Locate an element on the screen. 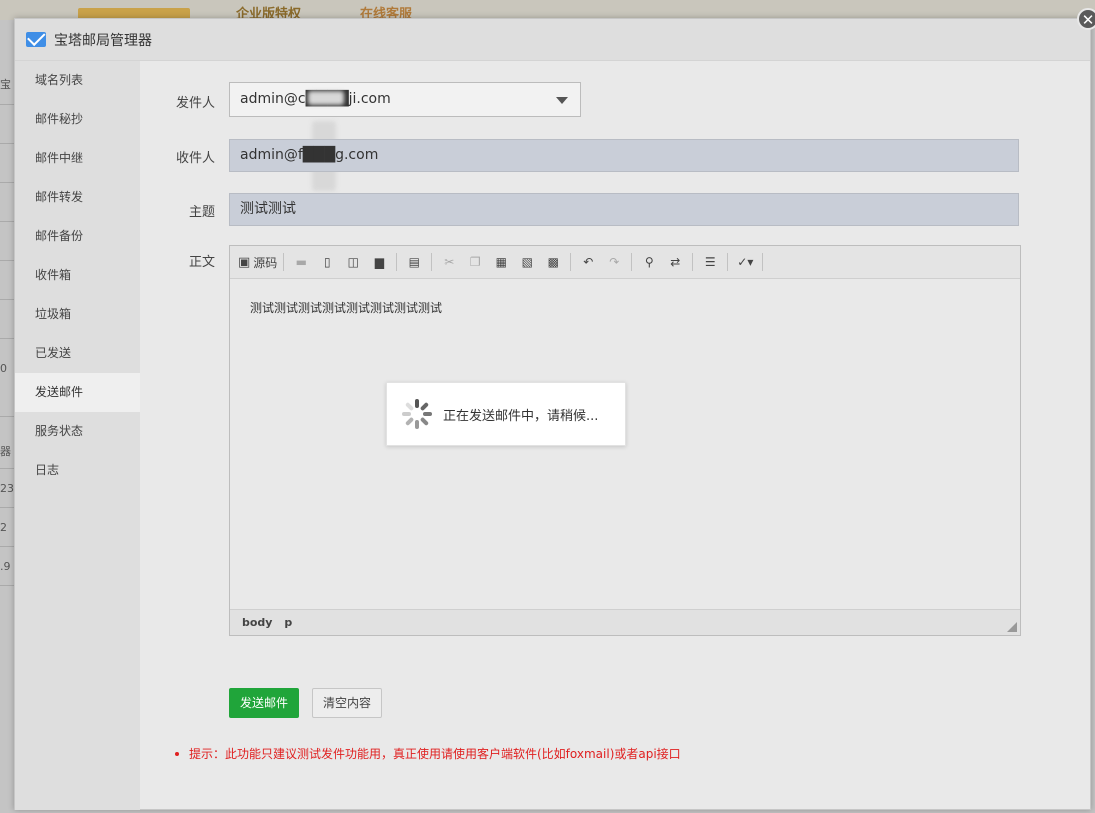  background-edge-text: 器 is located at coordinates (5, 451).